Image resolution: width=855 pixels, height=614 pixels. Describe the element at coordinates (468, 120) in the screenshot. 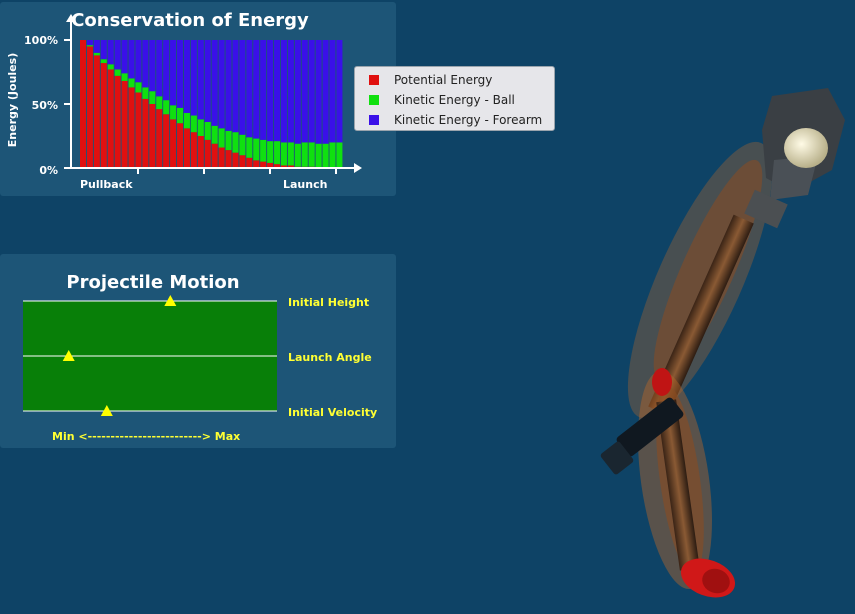

I see `legend-label-kinetic-forearm: Kinetic Energy - Forearm` at that location.